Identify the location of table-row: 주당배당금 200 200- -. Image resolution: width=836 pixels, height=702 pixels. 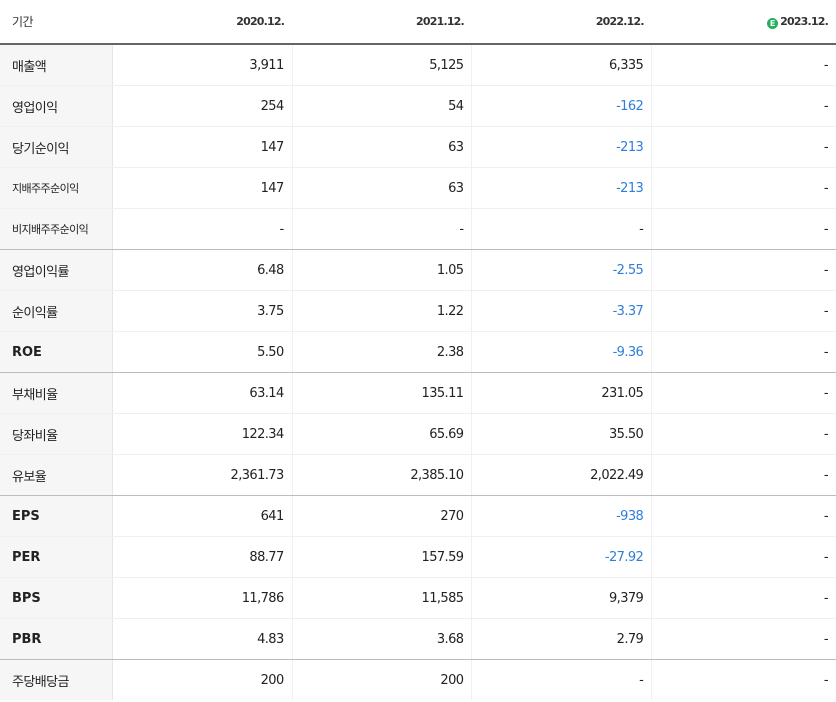
(418, 679).